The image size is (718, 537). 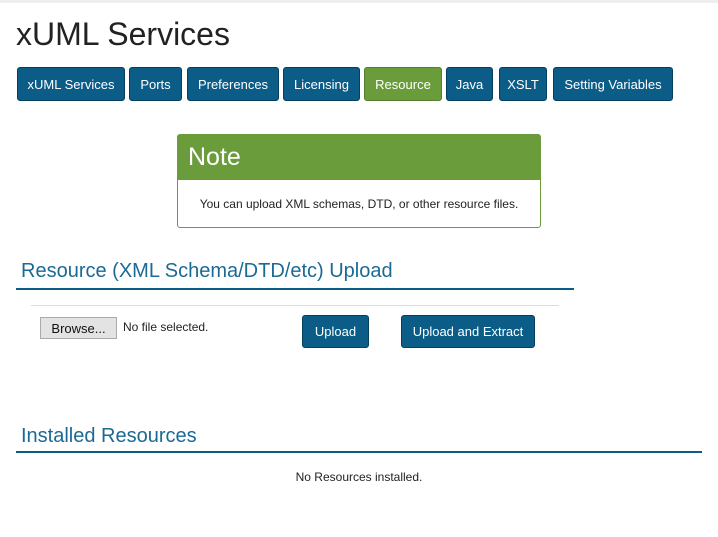 What do you see at coordinates (295, 305) in the screenshot?
I see `divider` at bounding box center [295, 305].